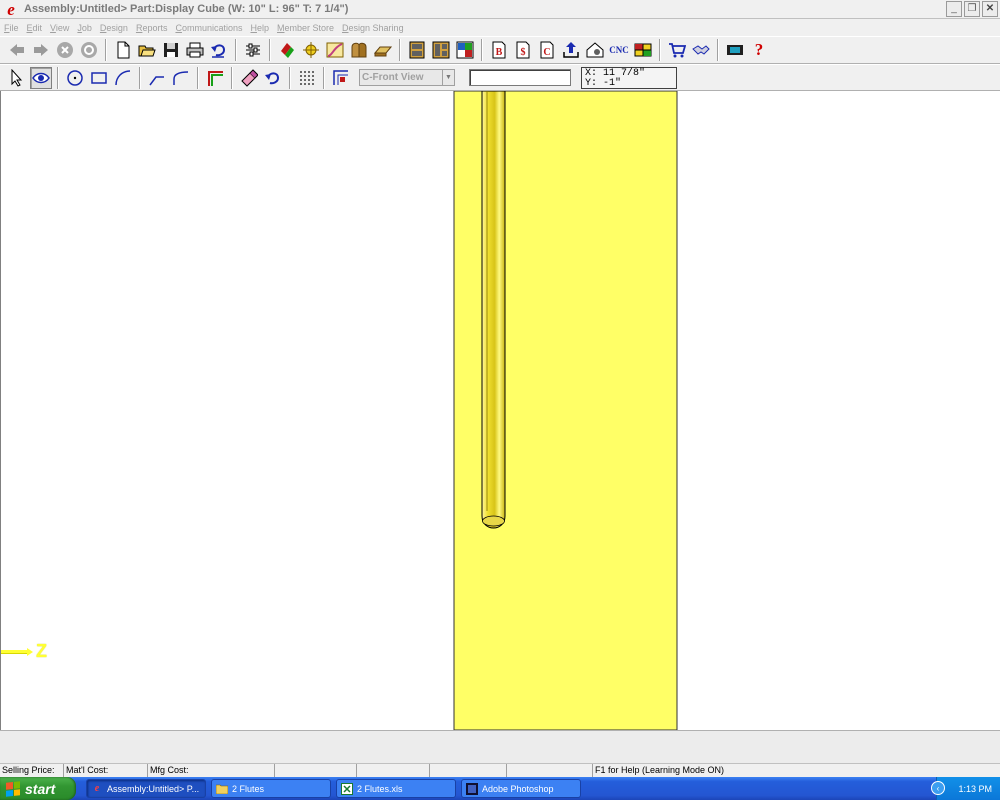 The height and width of the screenshot is (800, 1000). I want to click on taskbar-item-folder: 2 Flutes, so click(271, 788).